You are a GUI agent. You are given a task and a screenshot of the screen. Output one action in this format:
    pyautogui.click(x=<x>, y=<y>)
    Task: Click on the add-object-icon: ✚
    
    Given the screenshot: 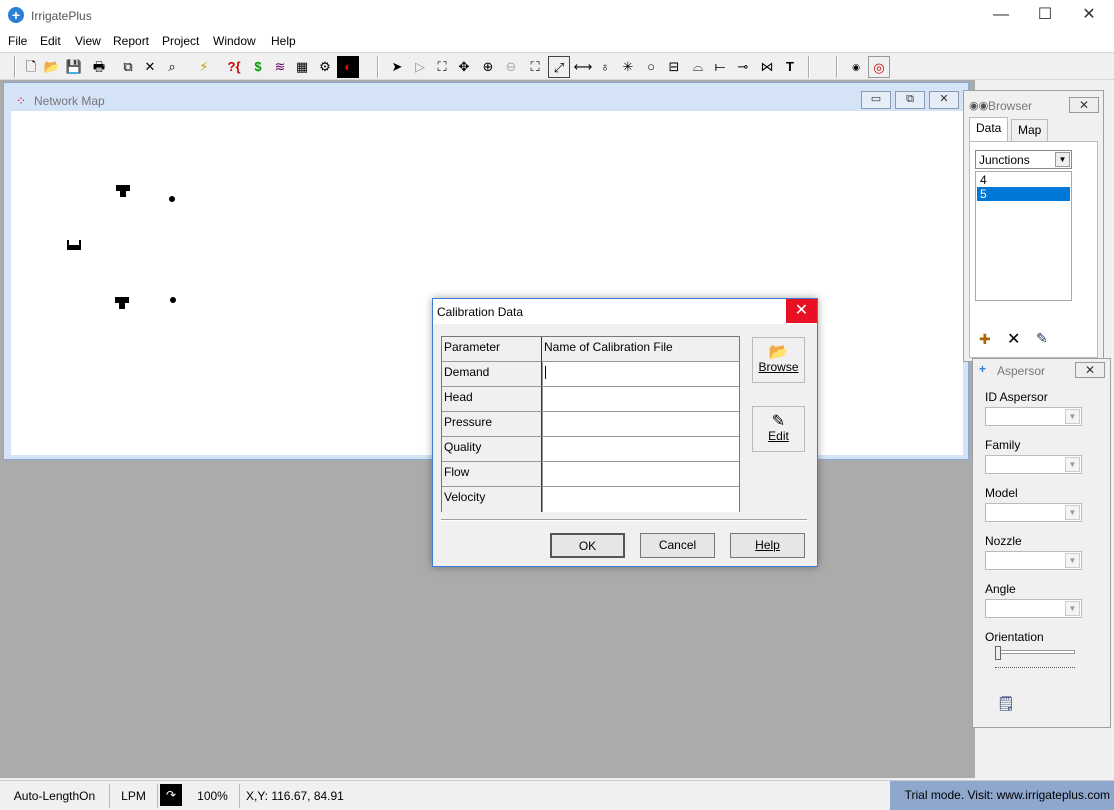 What is the action you would take?
    pyautogui.click(x=985, y=339)
    